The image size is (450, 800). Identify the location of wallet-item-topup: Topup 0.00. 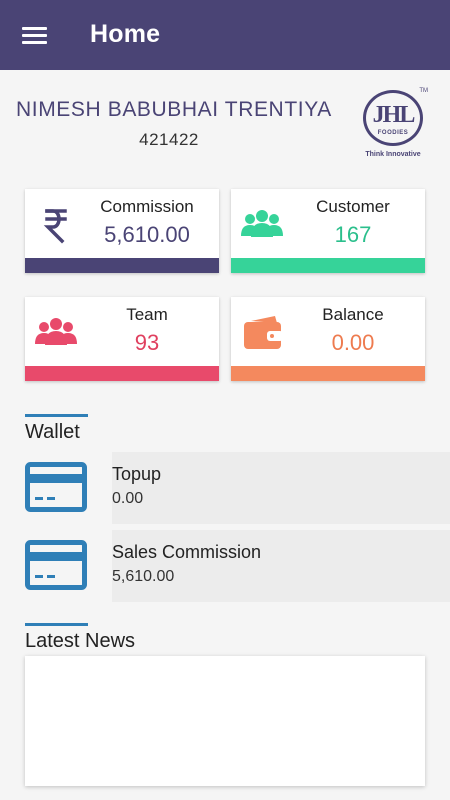
(225, 488).